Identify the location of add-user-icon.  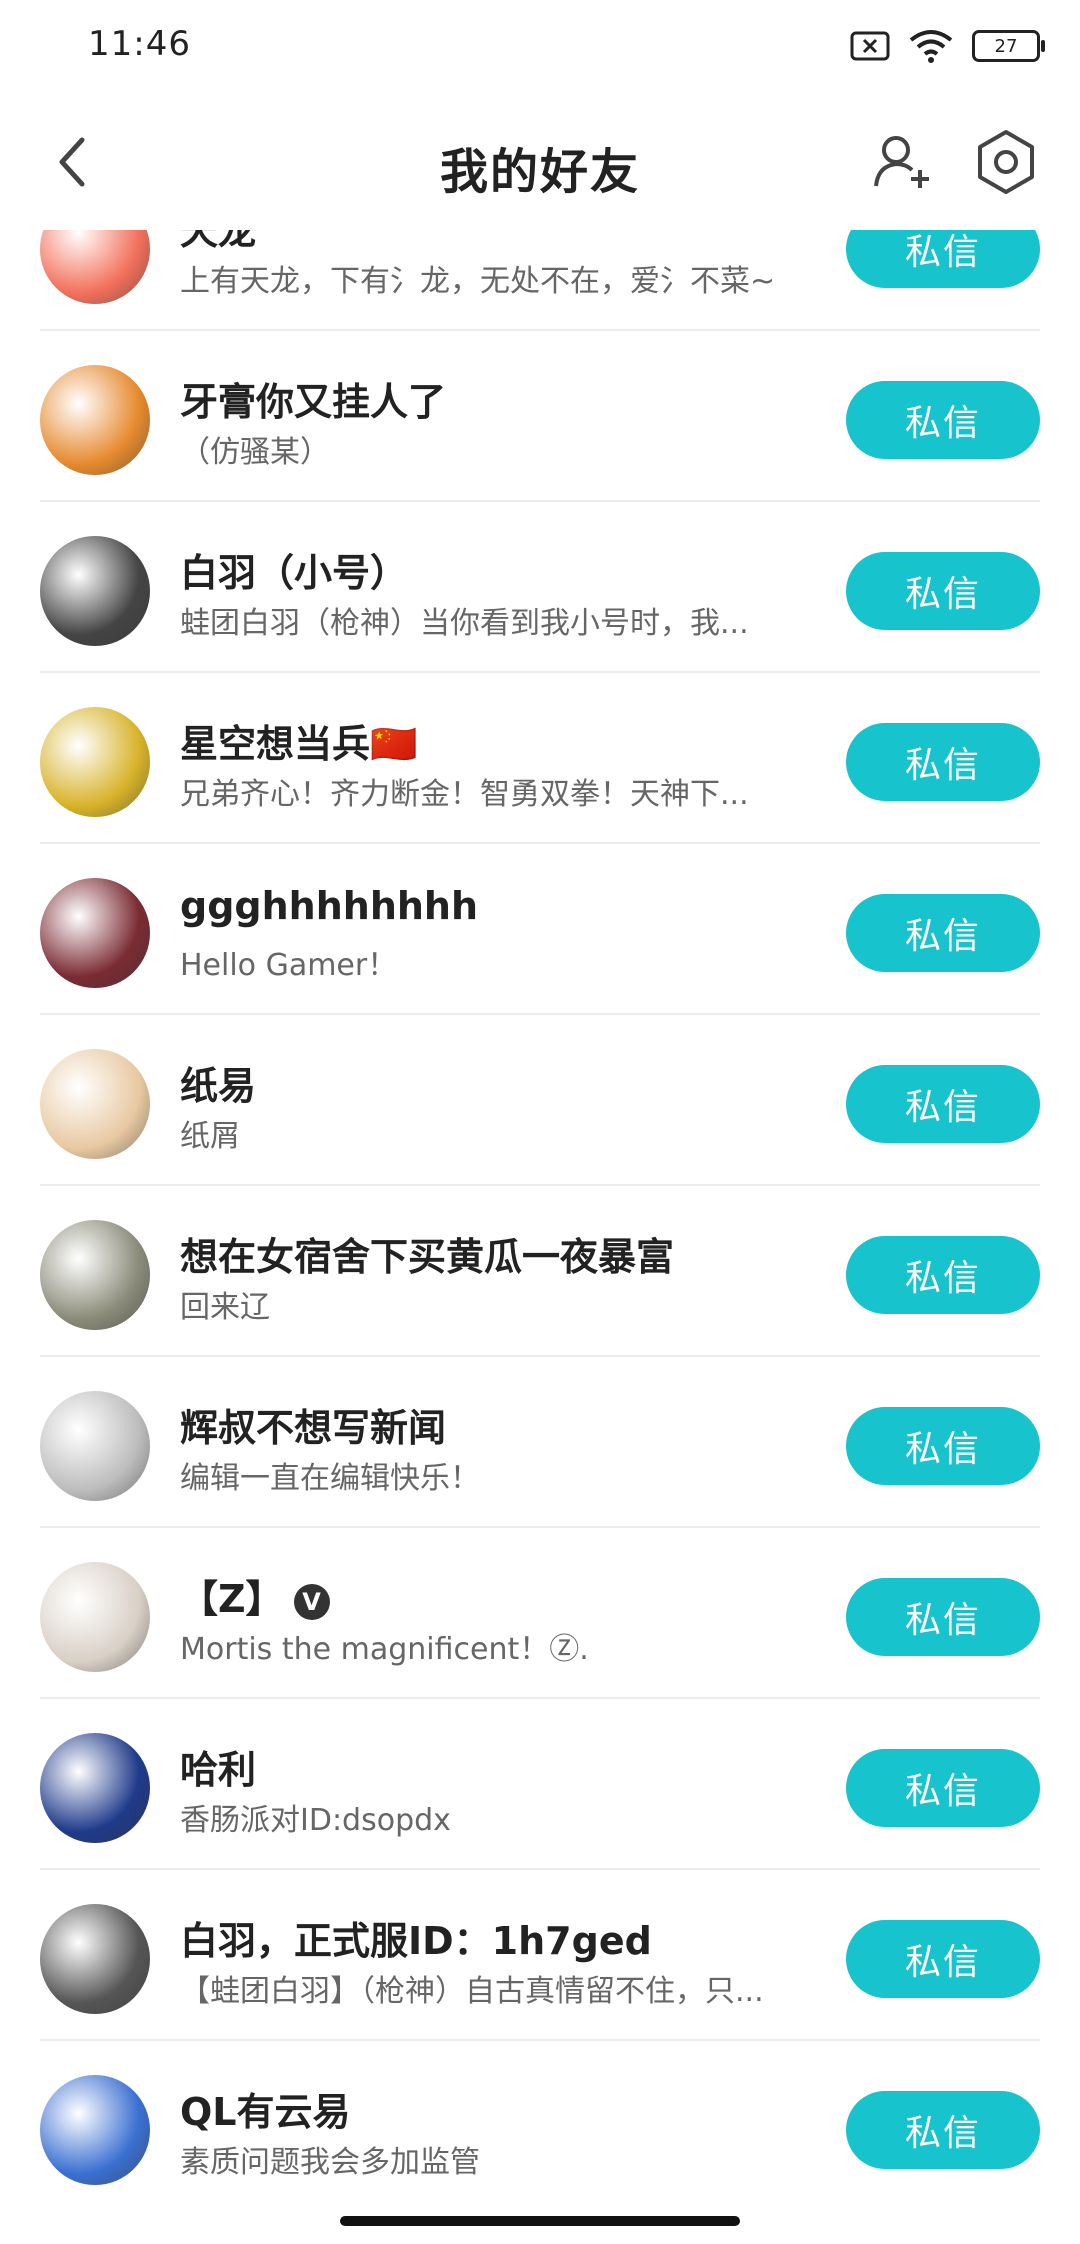
(901, 162).